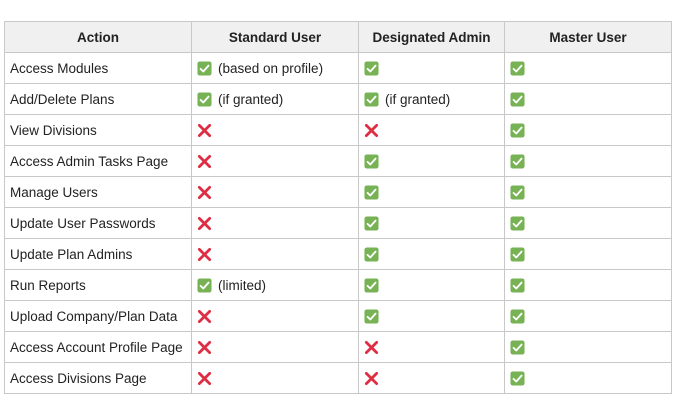 The height and width of the screenshot is (418, 675). I want to click on table-row: Manage Users, so click(338, 192).